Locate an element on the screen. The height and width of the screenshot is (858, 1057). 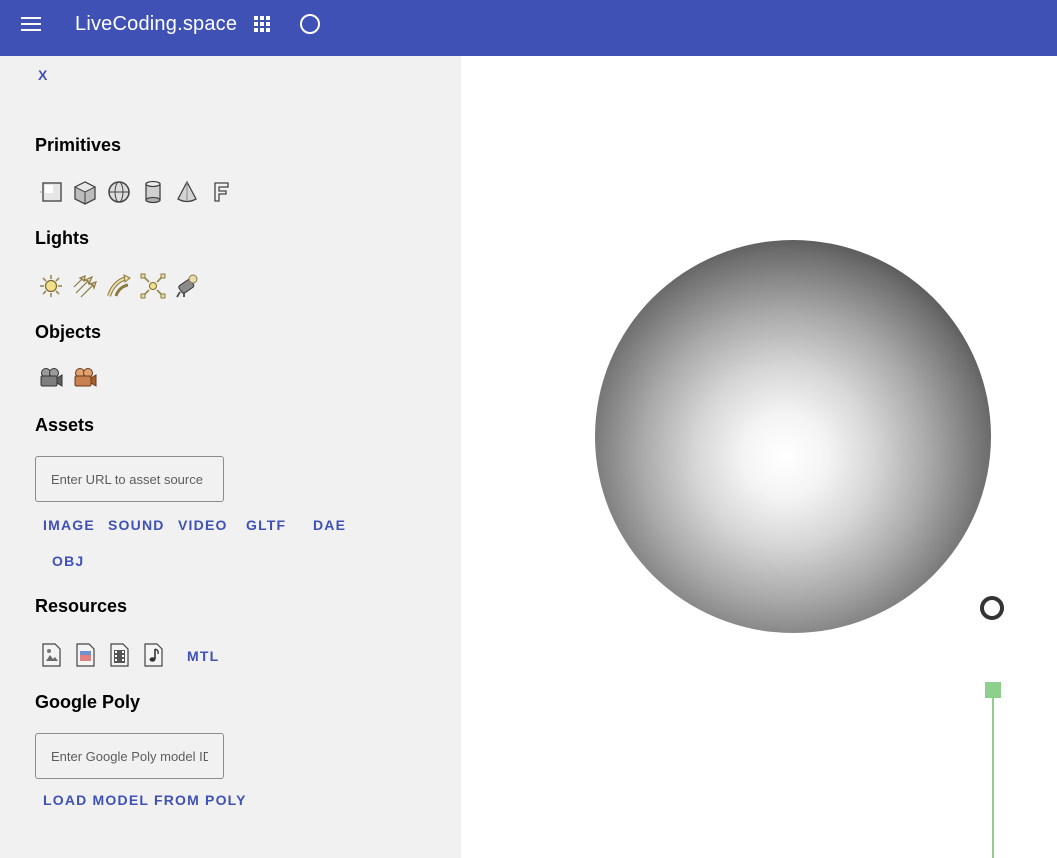
circle-icon is located at coordinates (310, 24).